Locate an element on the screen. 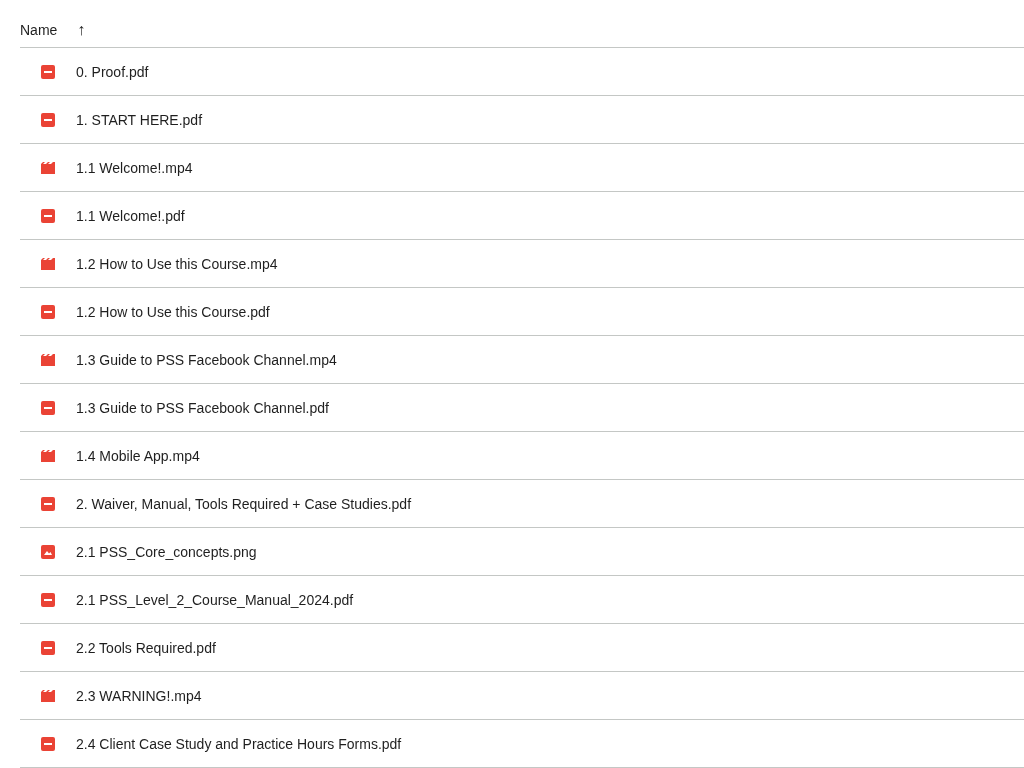  file-name: 1.2 How to Use this Course.mp4 is located at coordinates (177, 263).